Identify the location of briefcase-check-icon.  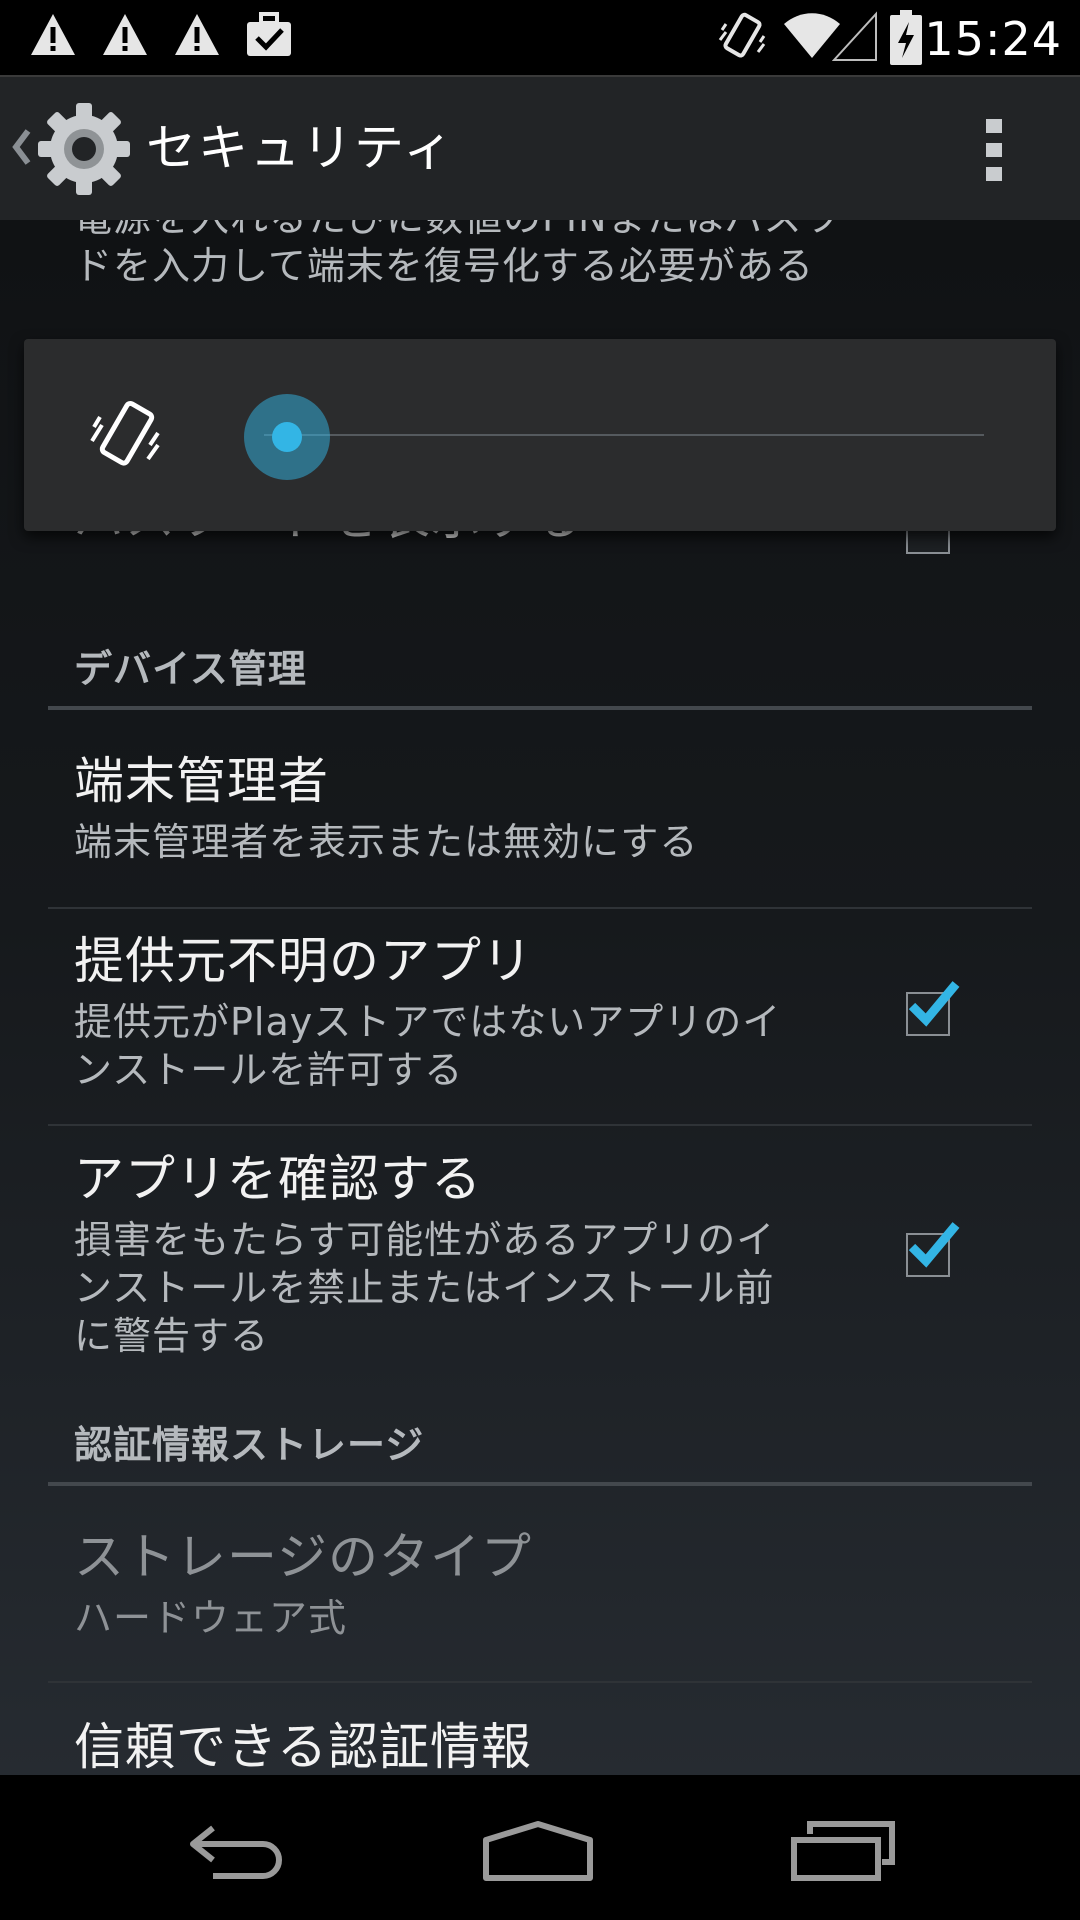
(269, 34).